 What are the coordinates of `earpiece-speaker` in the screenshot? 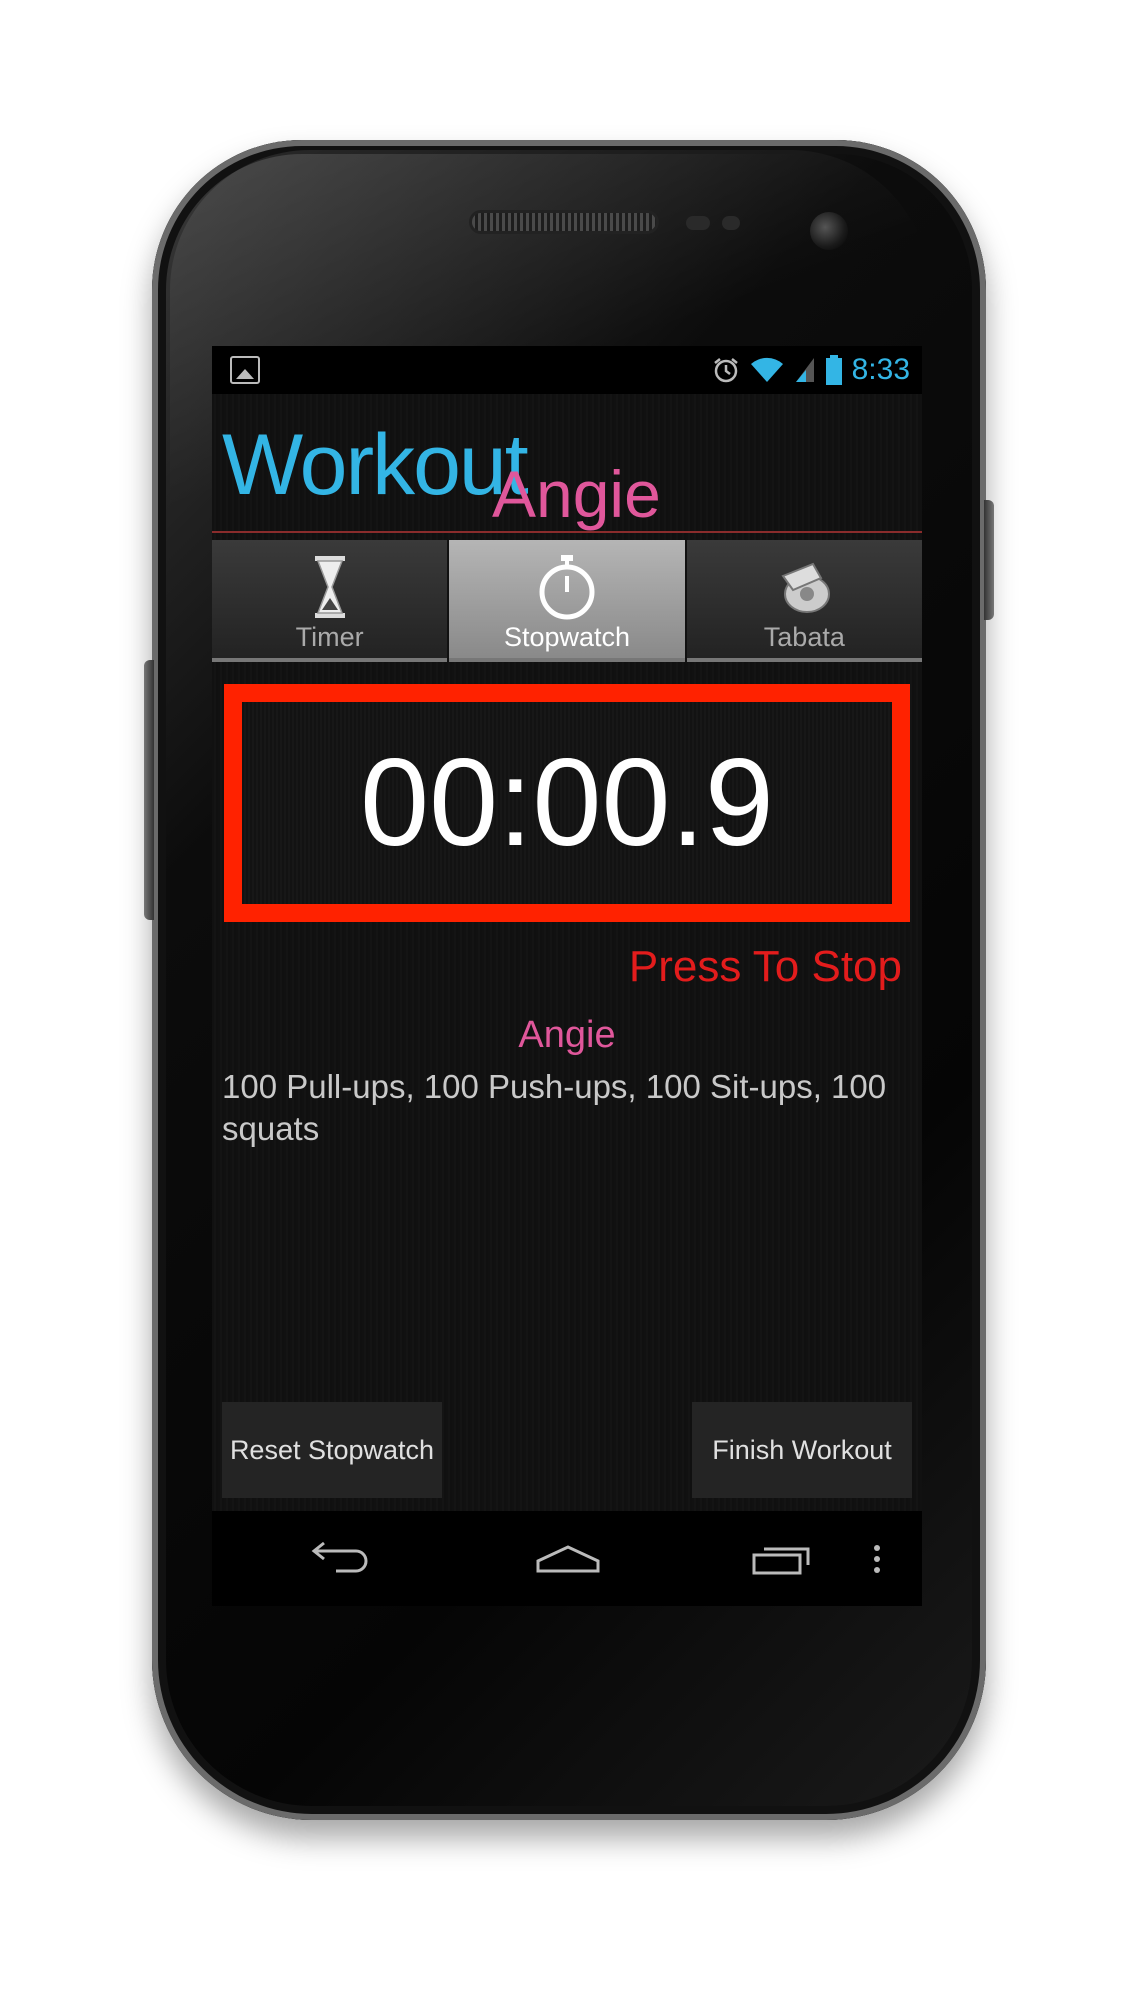 It's located at (564, 222).